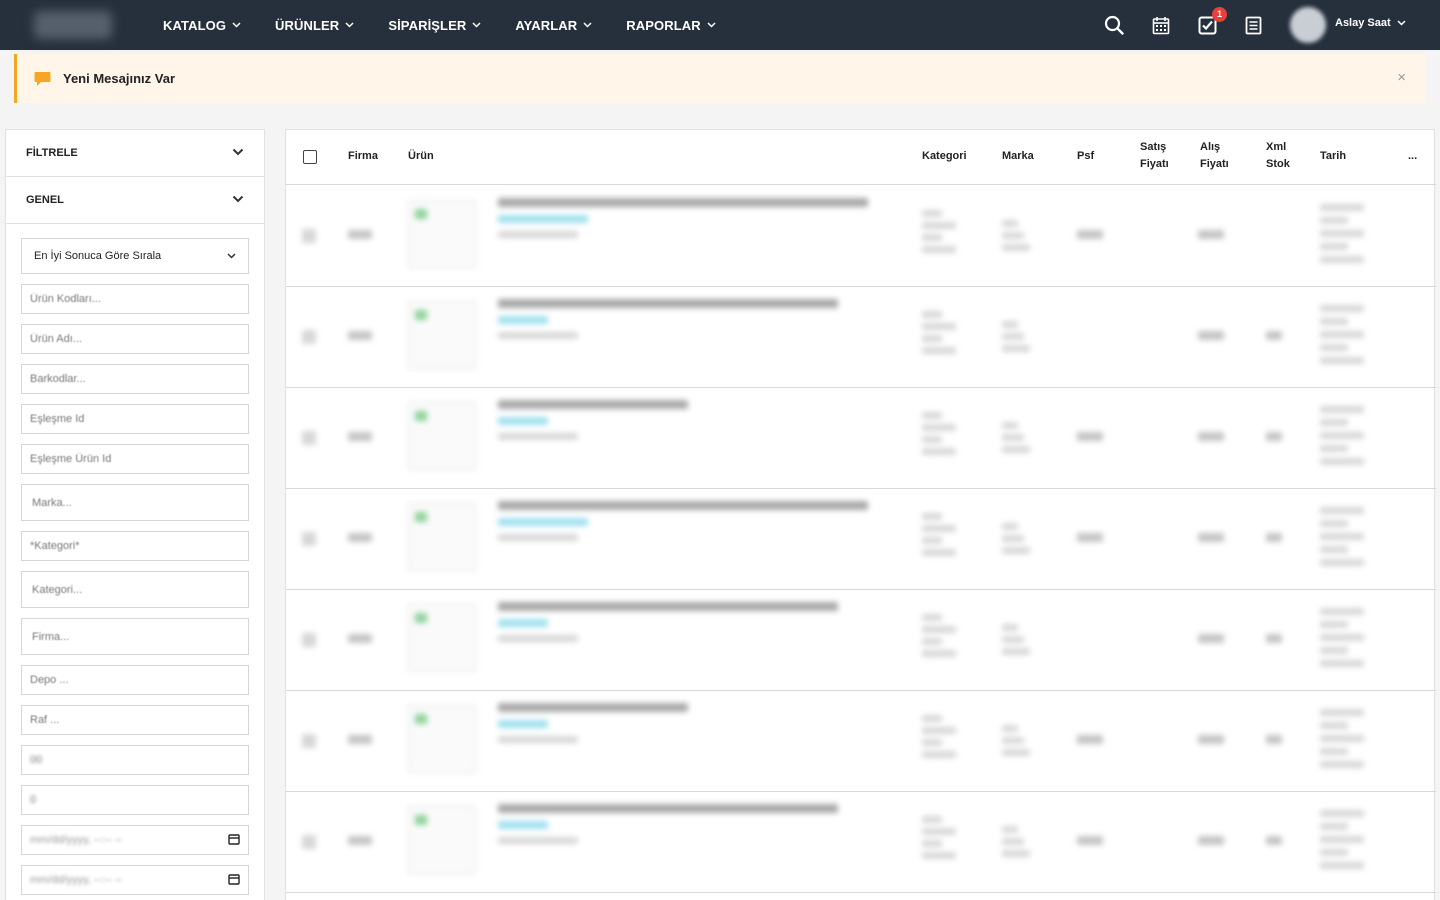 The image size is (1440, 900). Describe the element at coordinates (1085, 156) in the screenshot. I see `col-psf: Psf` at that location.